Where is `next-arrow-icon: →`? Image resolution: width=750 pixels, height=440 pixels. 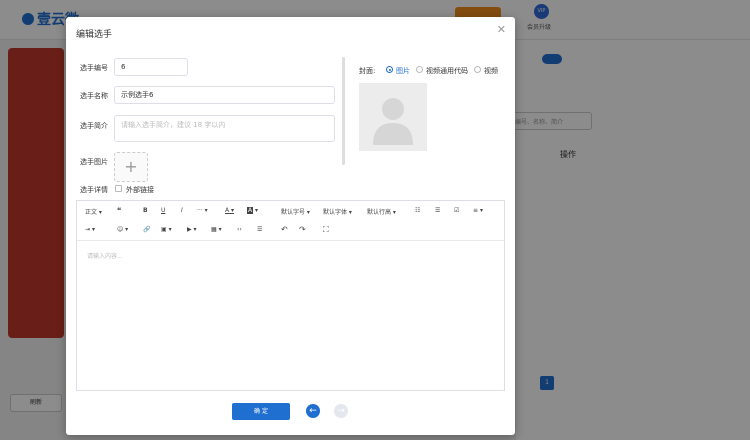 next-arrow-icon: → is located at coordinates (341, 411).